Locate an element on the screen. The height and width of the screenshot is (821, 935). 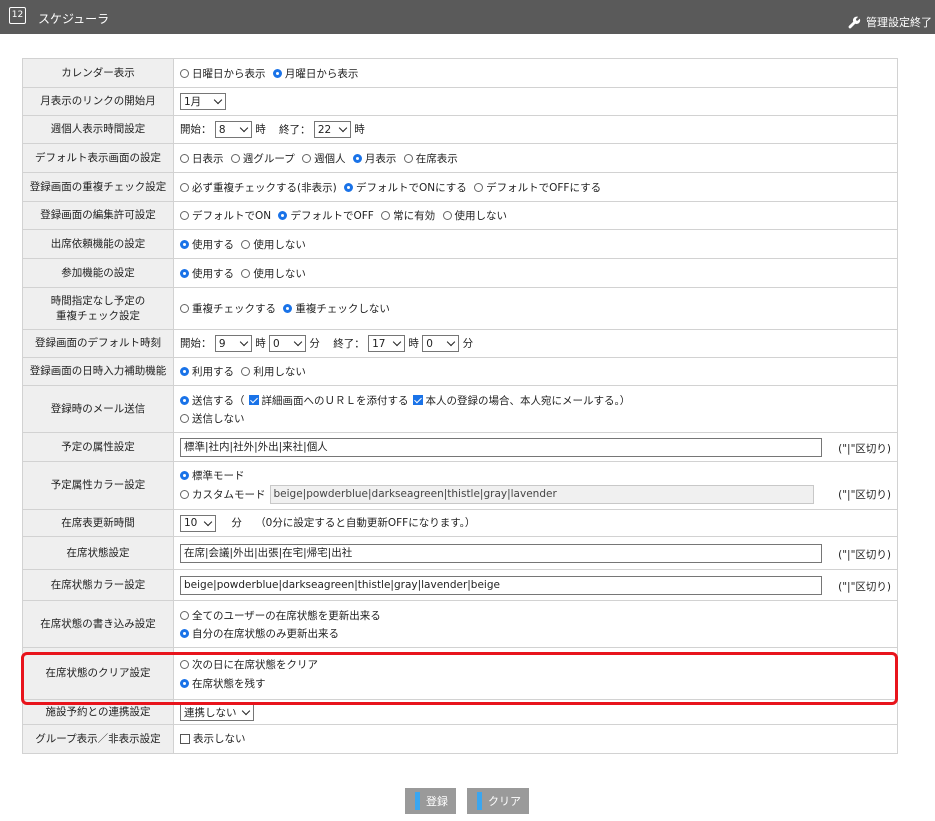
radio-day-view: 日表示 is located at coordinates (202, 158).